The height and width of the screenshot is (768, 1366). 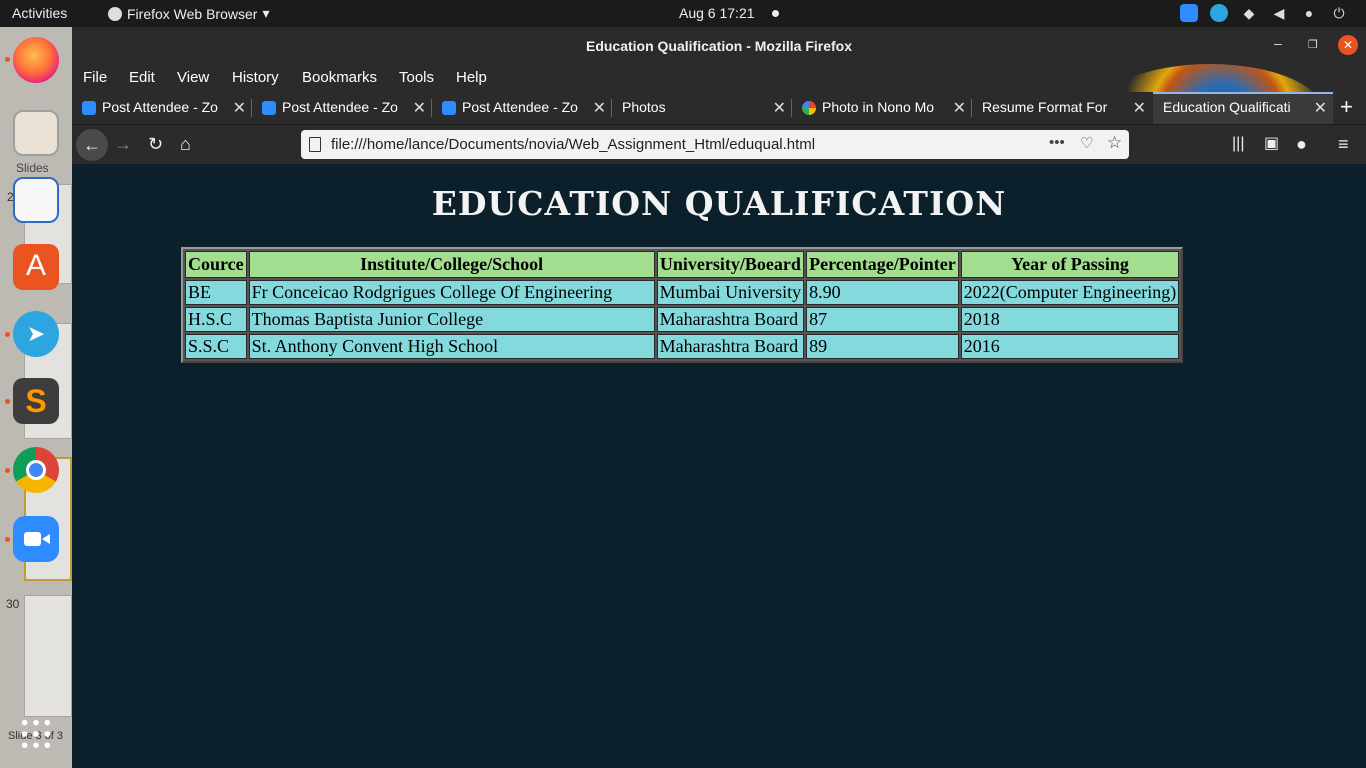 I want to click on show-applications-icon, so click(x=36, y=734).